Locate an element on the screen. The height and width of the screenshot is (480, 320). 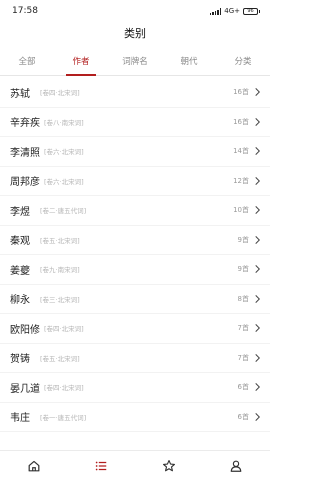
author-name: 姜夔 is located at coordinates (20, 271).